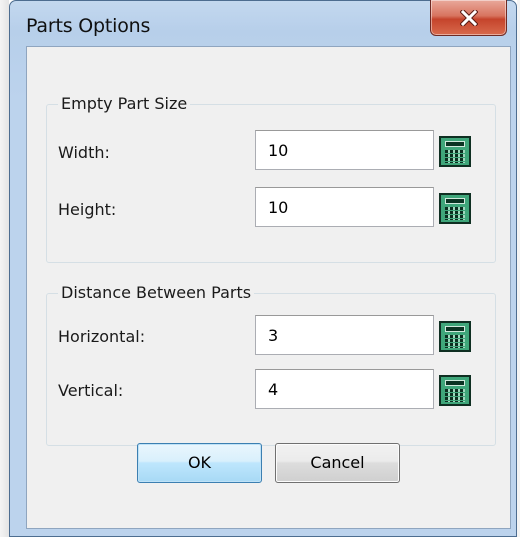 The height and width of the screenshot is (537, 520). What do you see at coordinates (344, 207) in the screenshot?
I see `height-input` at bounding box center [344, 207].